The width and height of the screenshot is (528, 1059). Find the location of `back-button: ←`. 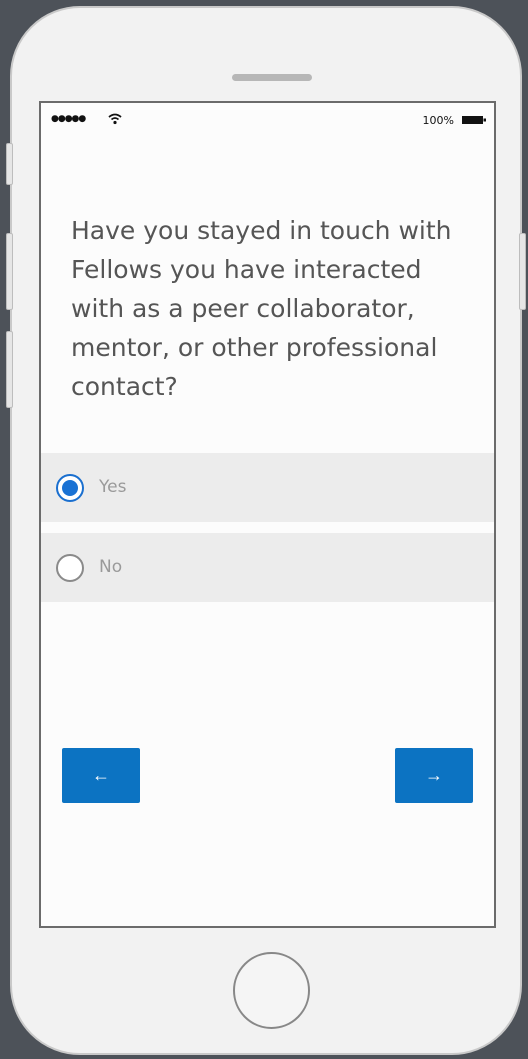

back-button: ← is located at coordinates (101, 775).